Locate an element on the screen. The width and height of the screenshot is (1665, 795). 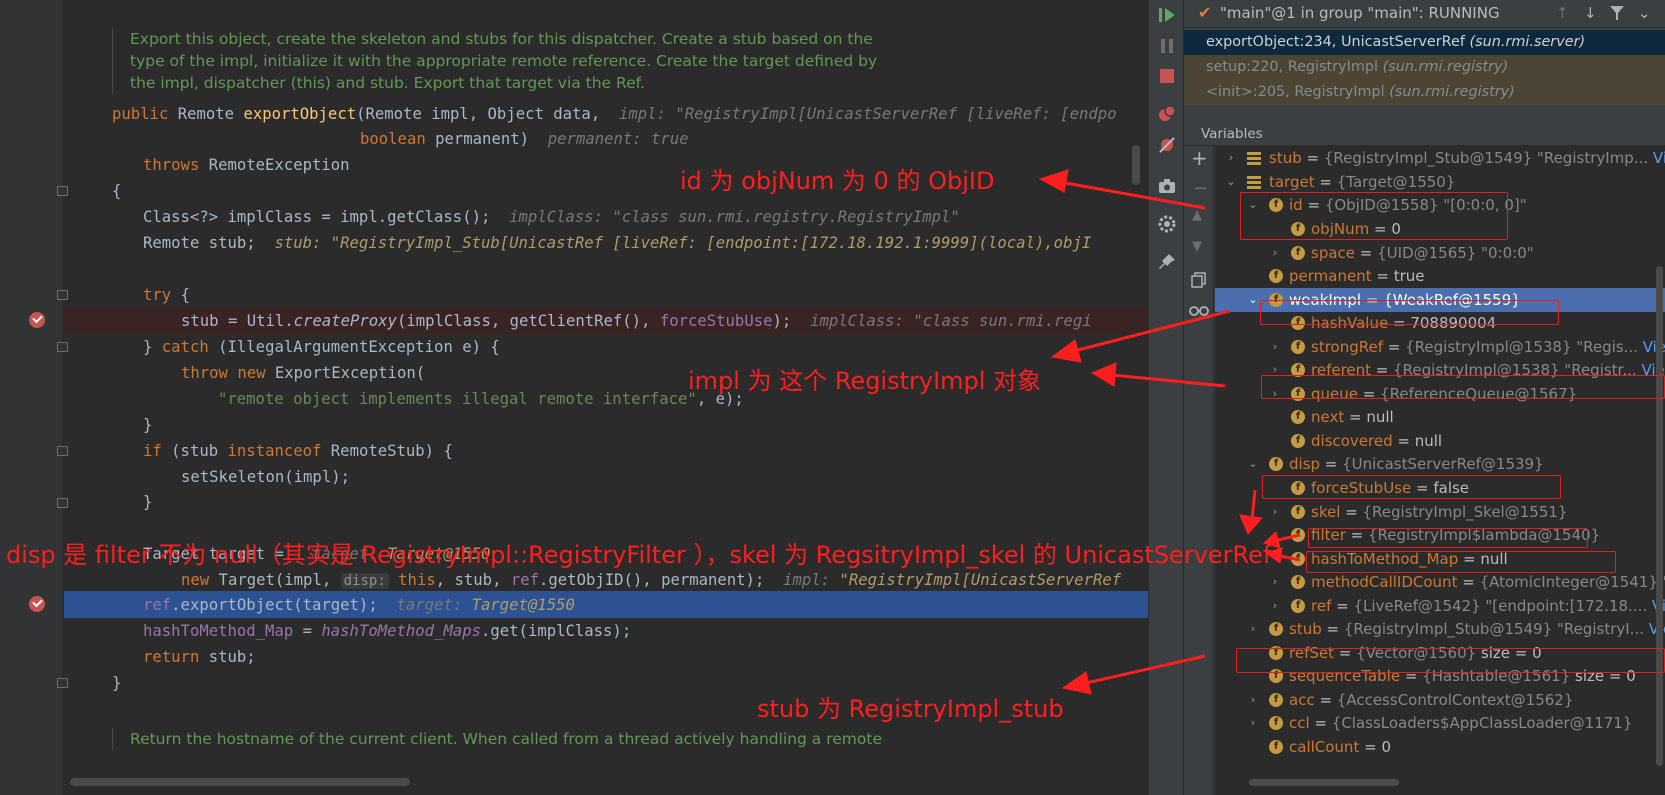
code-line: throw new ExportException( is located at coordinates (303, 373).